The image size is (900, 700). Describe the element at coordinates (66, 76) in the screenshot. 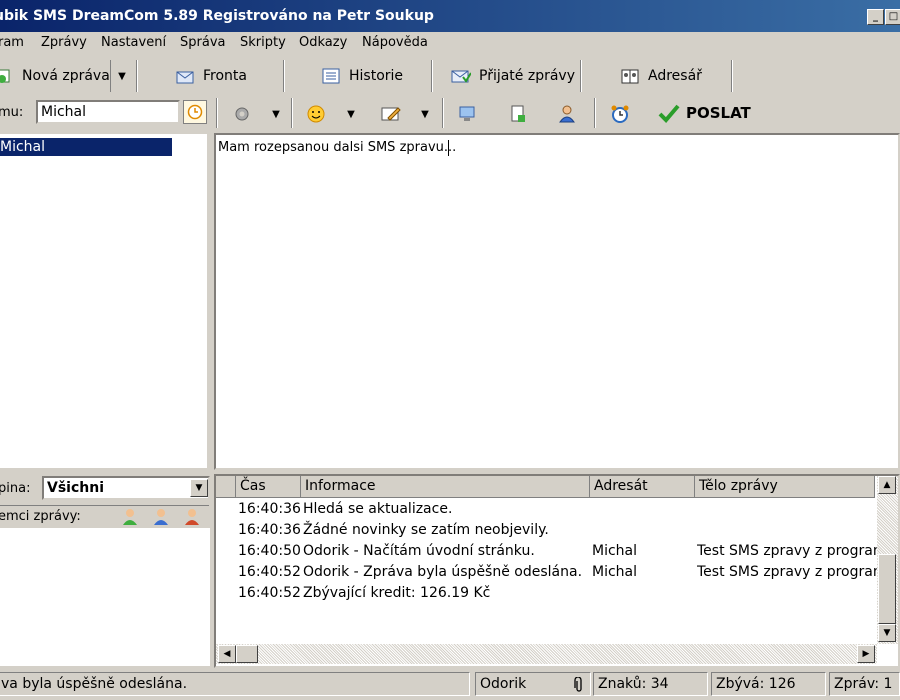

I see `new-message-label: Nová zpráva` at that location.